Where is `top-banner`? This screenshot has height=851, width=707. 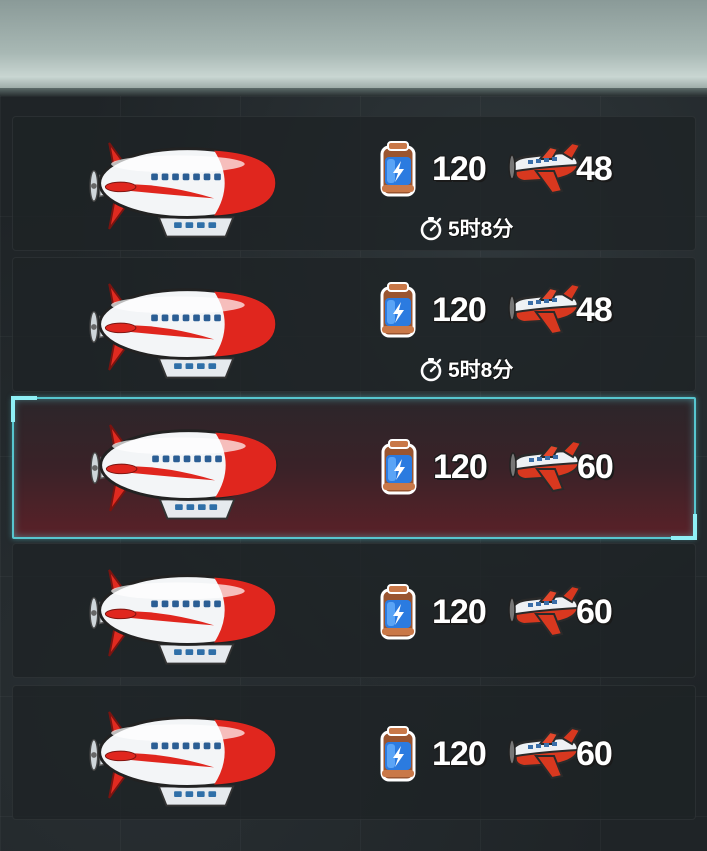
top-banner is located at coordinates (353, 48).